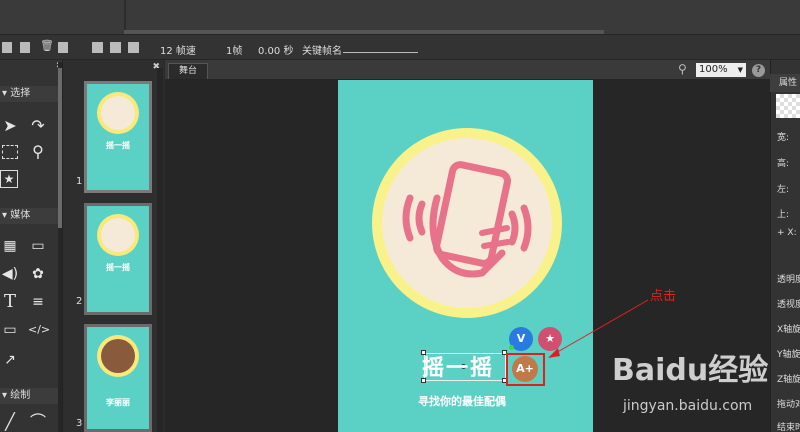 The image size is (800, 432). I want to click on copy-frame-icon, so click(25, 47).